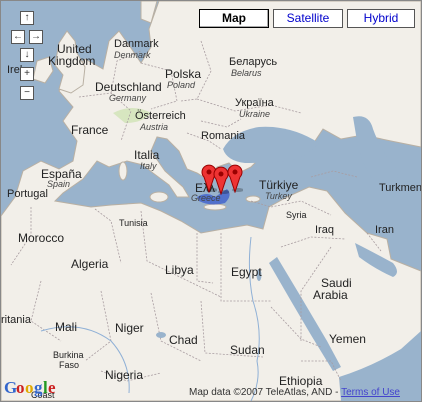 This screenshot has height=402, width=422. I want to click on label-italy-sub: Italy, so click(148, 166).